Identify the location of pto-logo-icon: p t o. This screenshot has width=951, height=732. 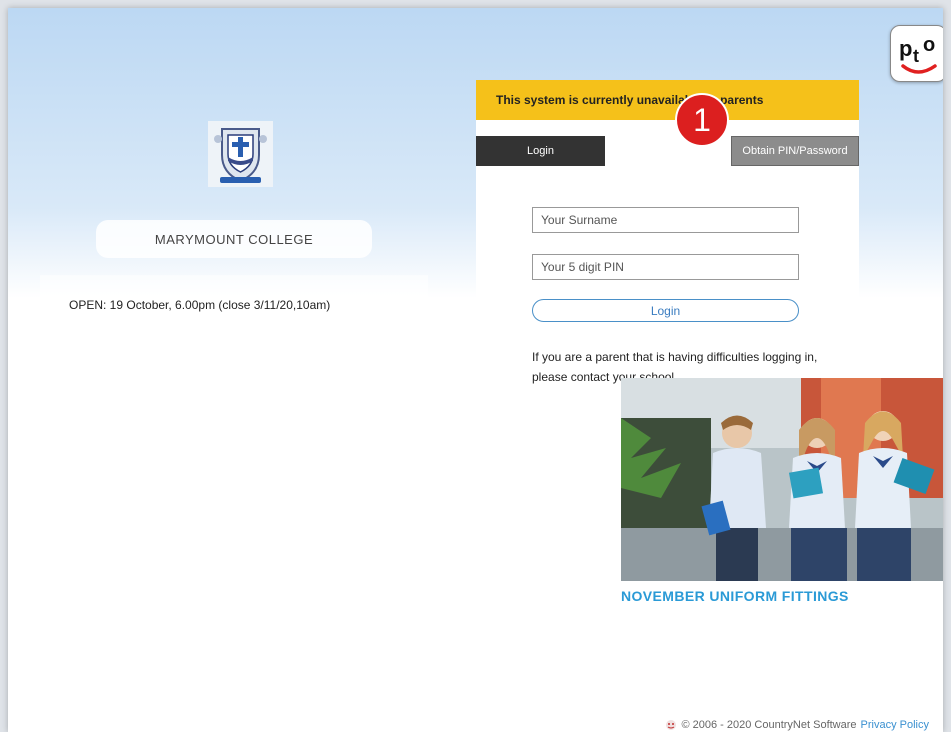
(916, 53).